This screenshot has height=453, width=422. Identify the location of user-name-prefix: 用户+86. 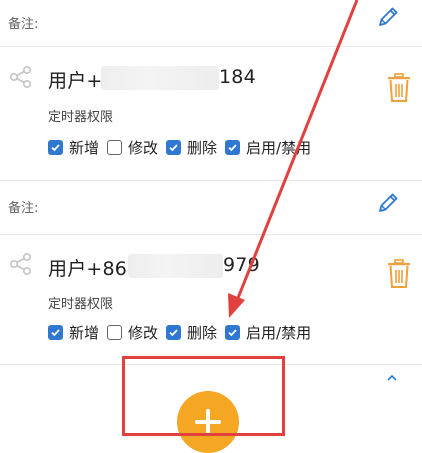
(88, 269).